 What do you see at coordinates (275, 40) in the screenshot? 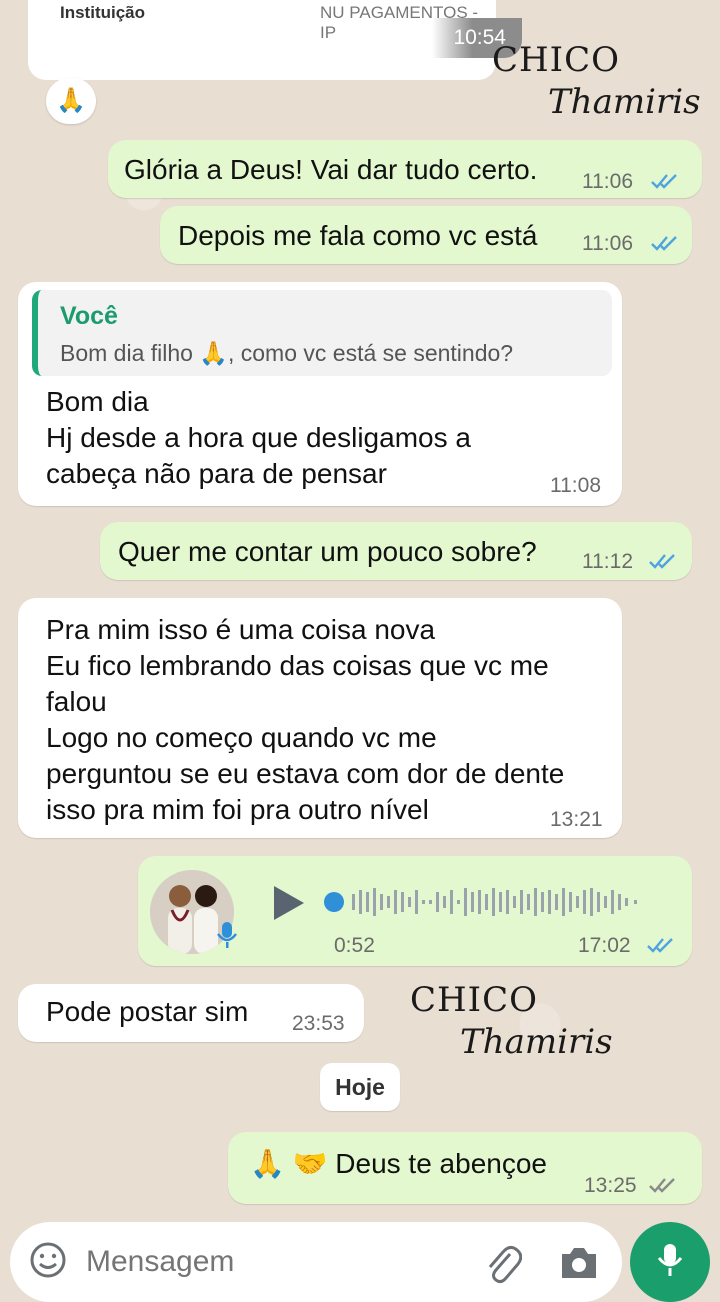
I see `payment-receipt-card: Instituição NU PAGAMENTOS - IP 10:54` at bounding box center [275, 40].